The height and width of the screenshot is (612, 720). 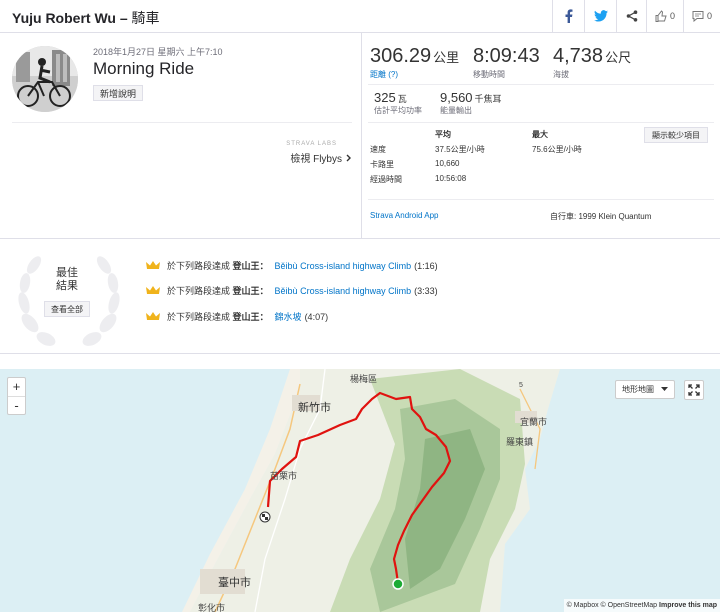 I want to click on table-row: 經過時間 10:56:08, so click(x=500, y=181).